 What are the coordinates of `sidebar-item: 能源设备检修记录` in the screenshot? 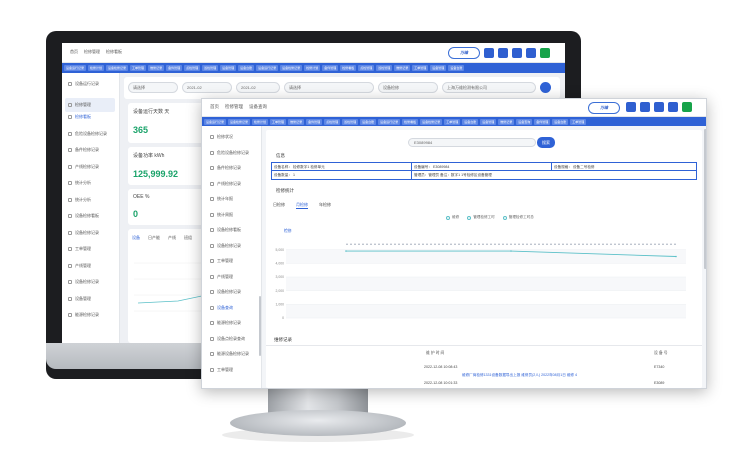 It's located at (229, 354).